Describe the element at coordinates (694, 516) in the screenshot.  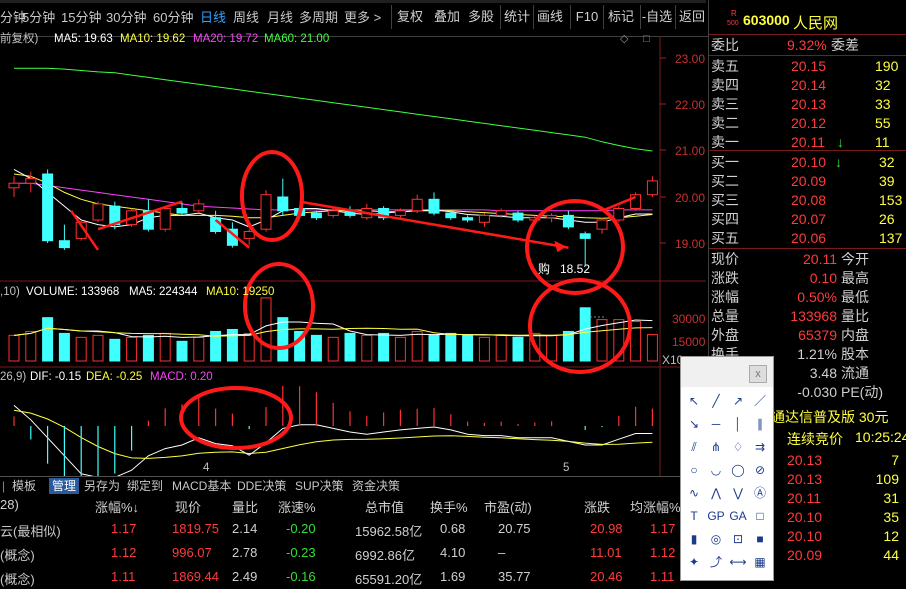
I see `text-icon: T` at that location.